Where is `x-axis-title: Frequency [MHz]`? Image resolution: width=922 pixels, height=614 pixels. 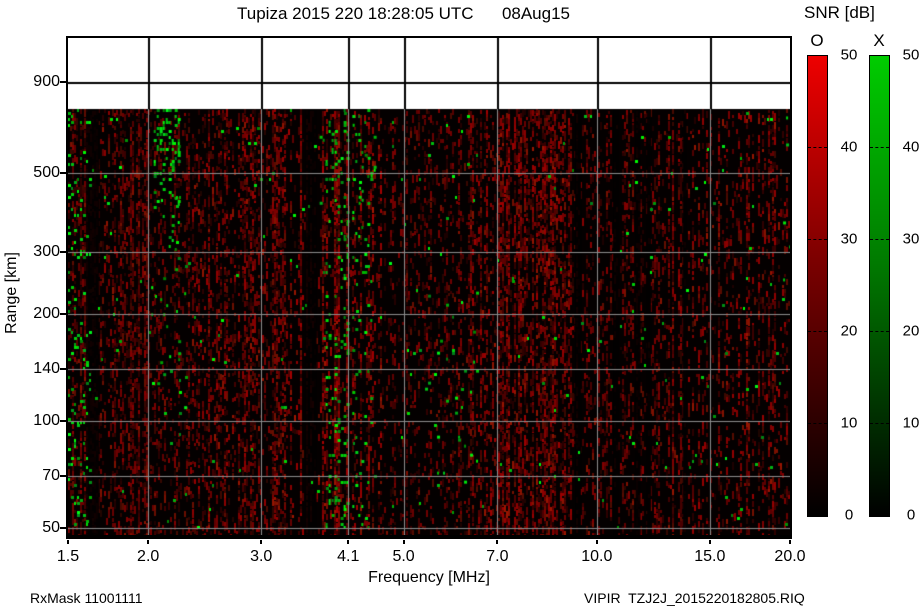 x-axis-title: Frequency [MHz] is located at coordinates (429, 577).